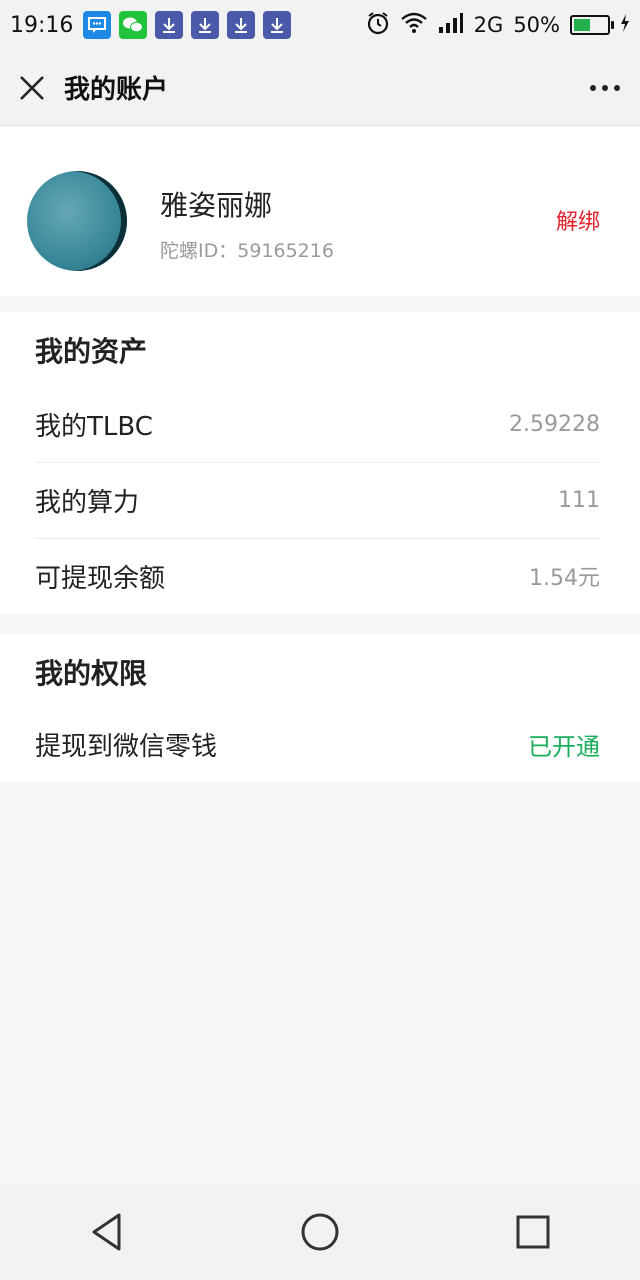  Describe the element at coordinates (414, 25) in the screenshot. I see `wifi-icon` at that location.